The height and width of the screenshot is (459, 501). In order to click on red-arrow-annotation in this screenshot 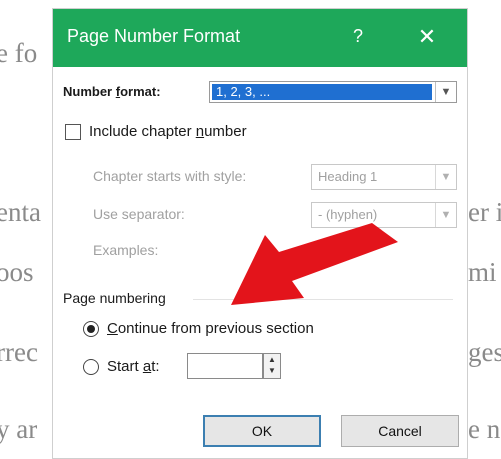, I will do `click(314, 264)`.